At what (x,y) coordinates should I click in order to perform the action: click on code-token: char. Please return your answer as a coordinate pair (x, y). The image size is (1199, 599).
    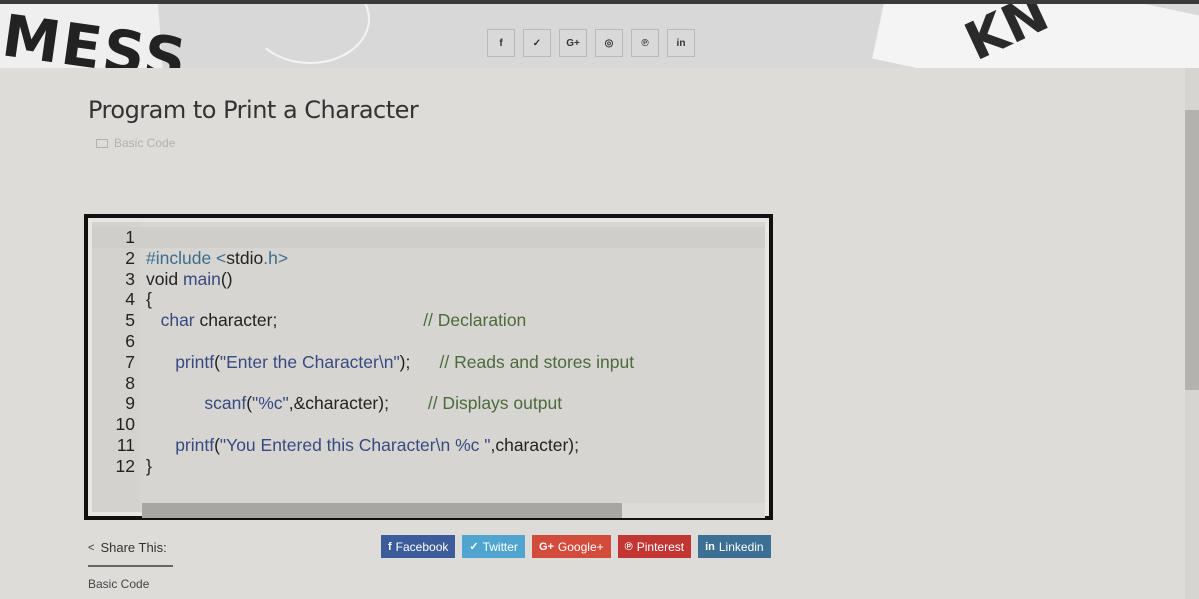
    Looking at the image, I should click on (177, 320).